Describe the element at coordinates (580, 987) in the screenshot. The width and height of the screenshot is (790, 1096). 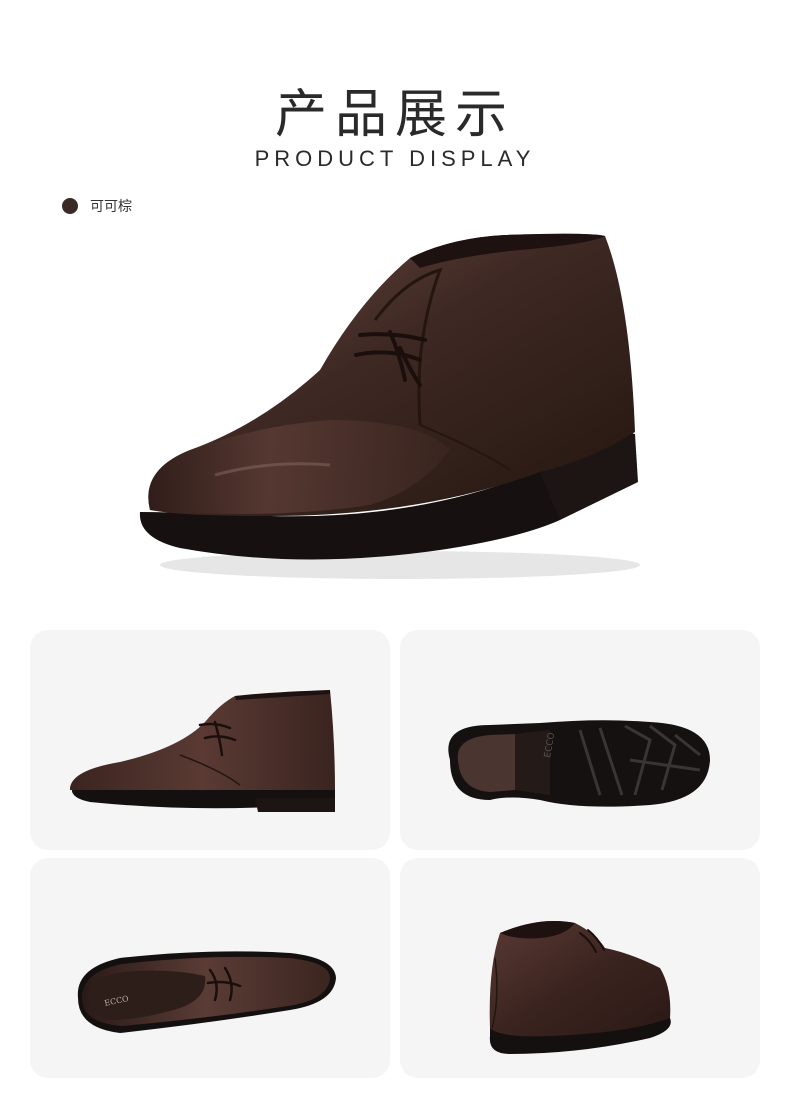
I see `shoe-rear-view-image` at that location.